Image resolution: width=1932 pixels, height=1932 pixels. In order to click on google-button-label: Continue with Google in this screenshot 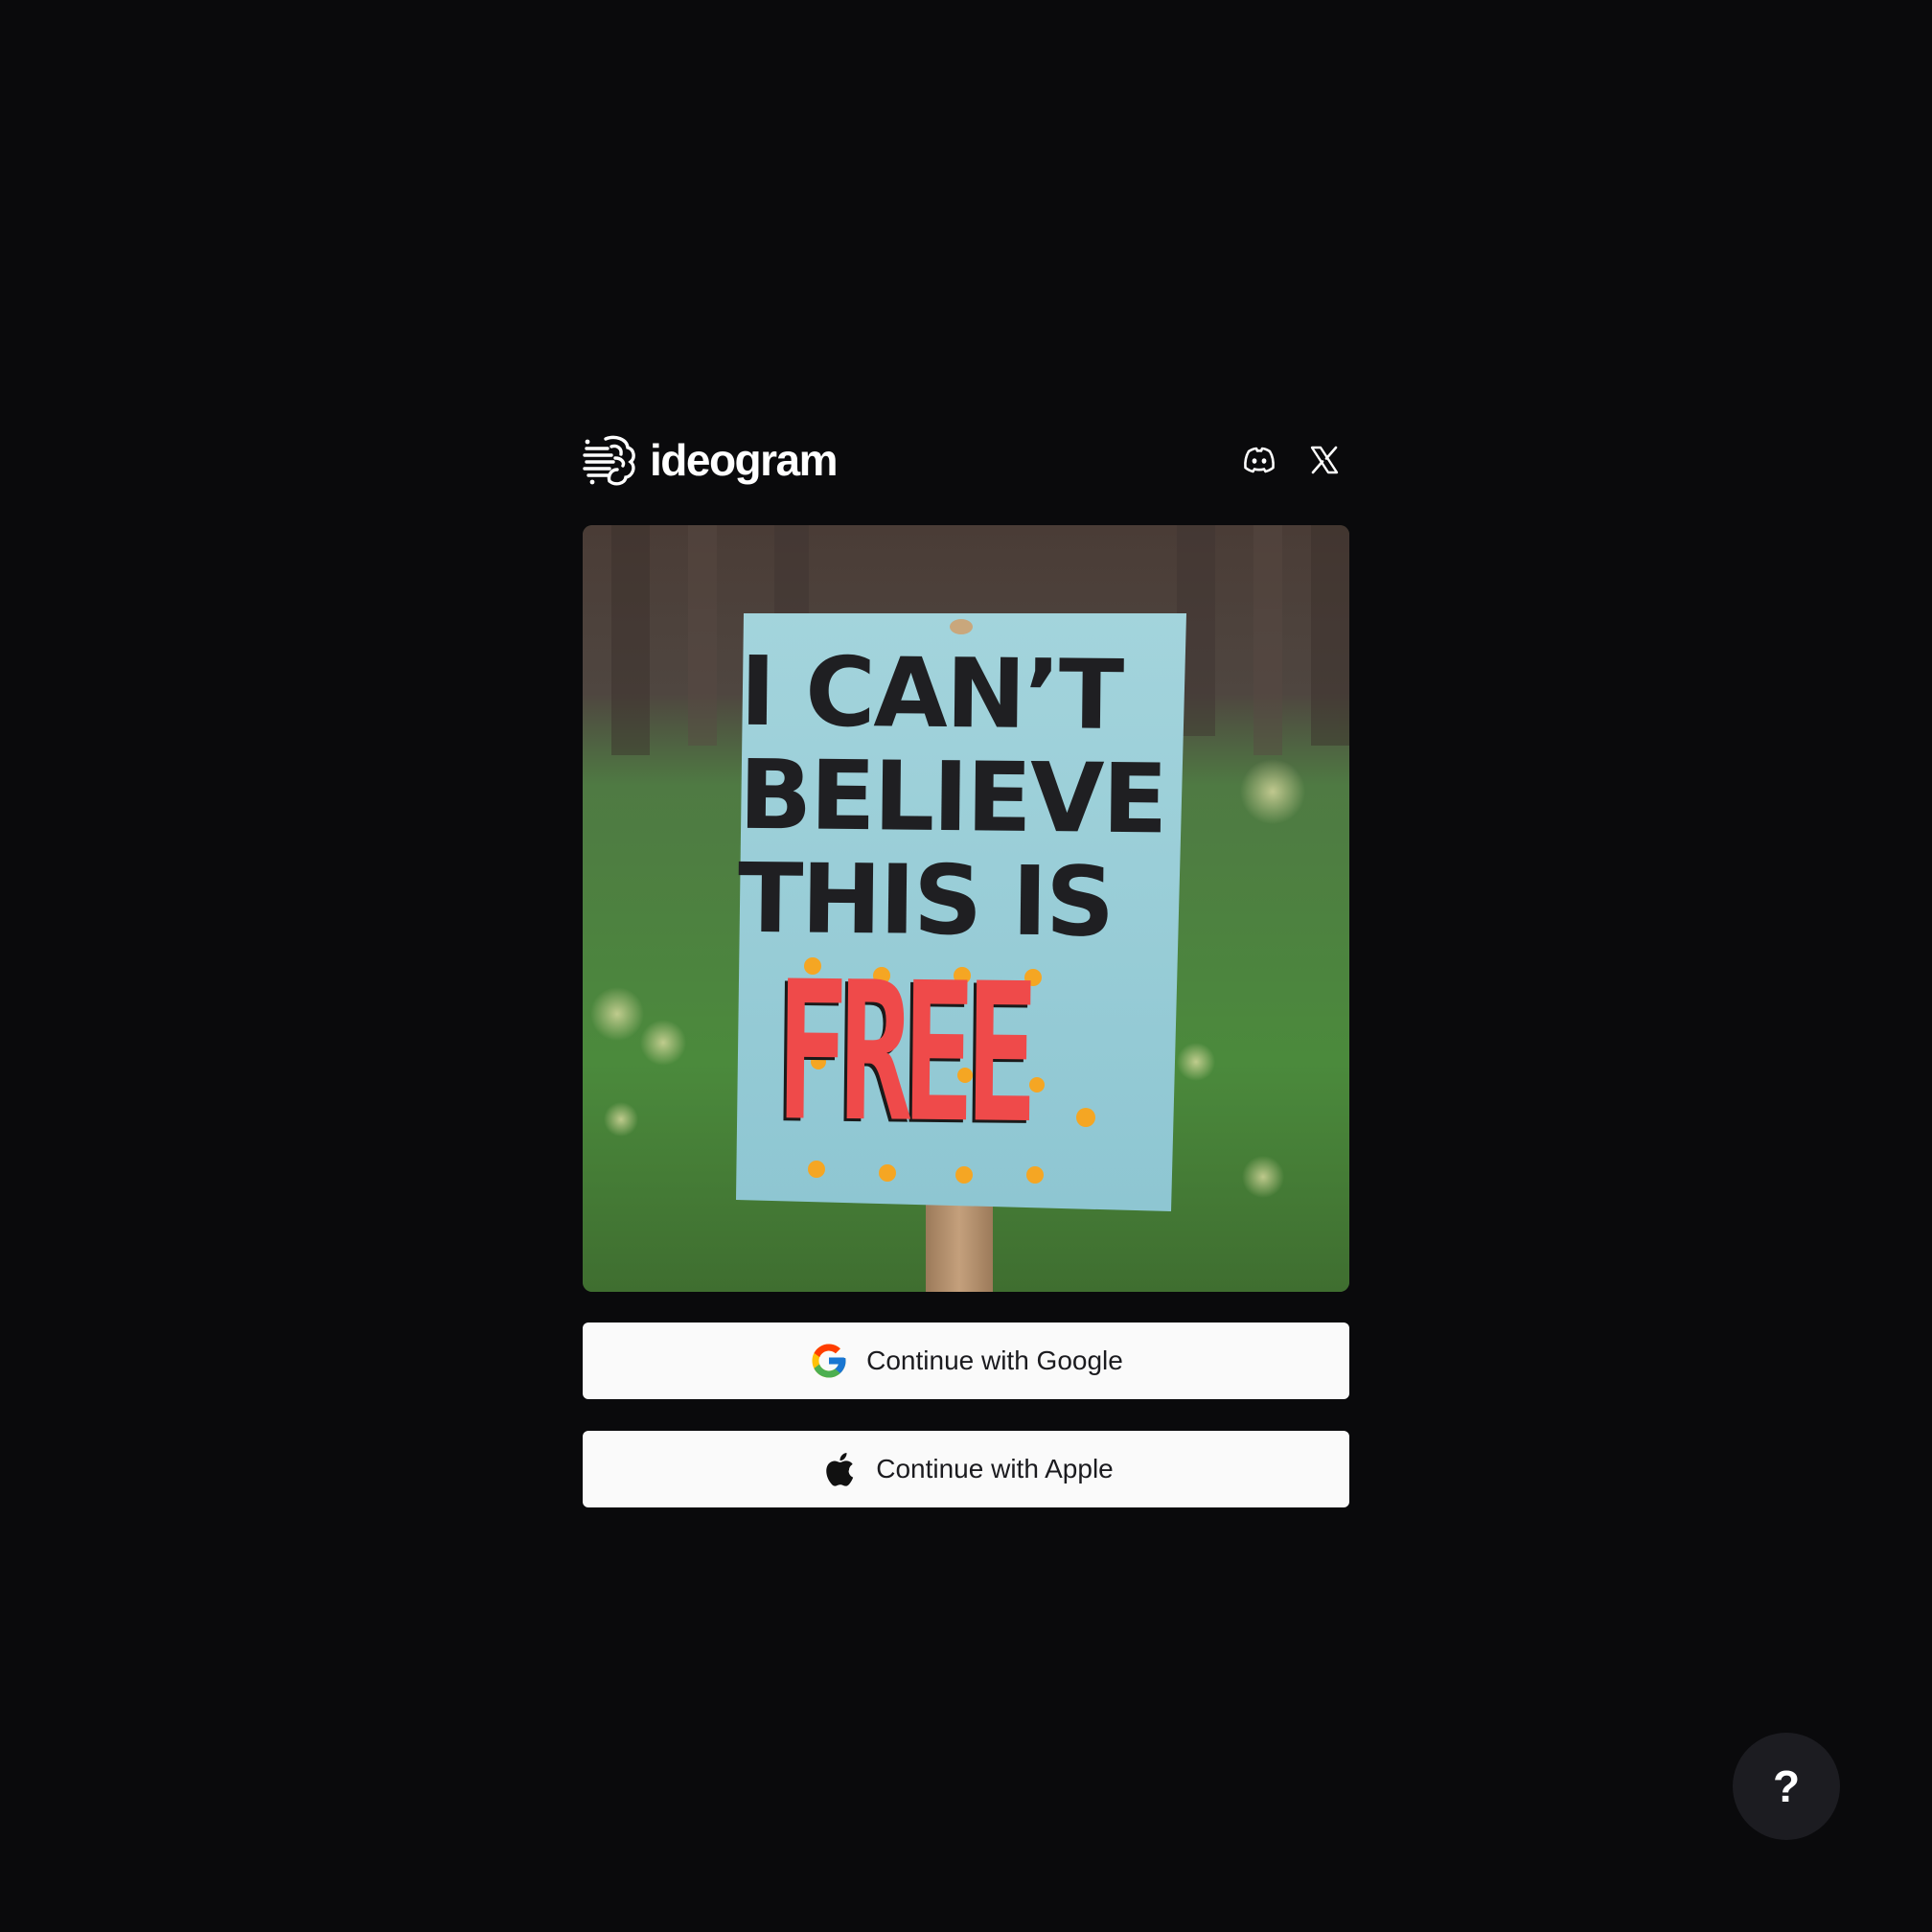, I will do `click(994, 1360)`.